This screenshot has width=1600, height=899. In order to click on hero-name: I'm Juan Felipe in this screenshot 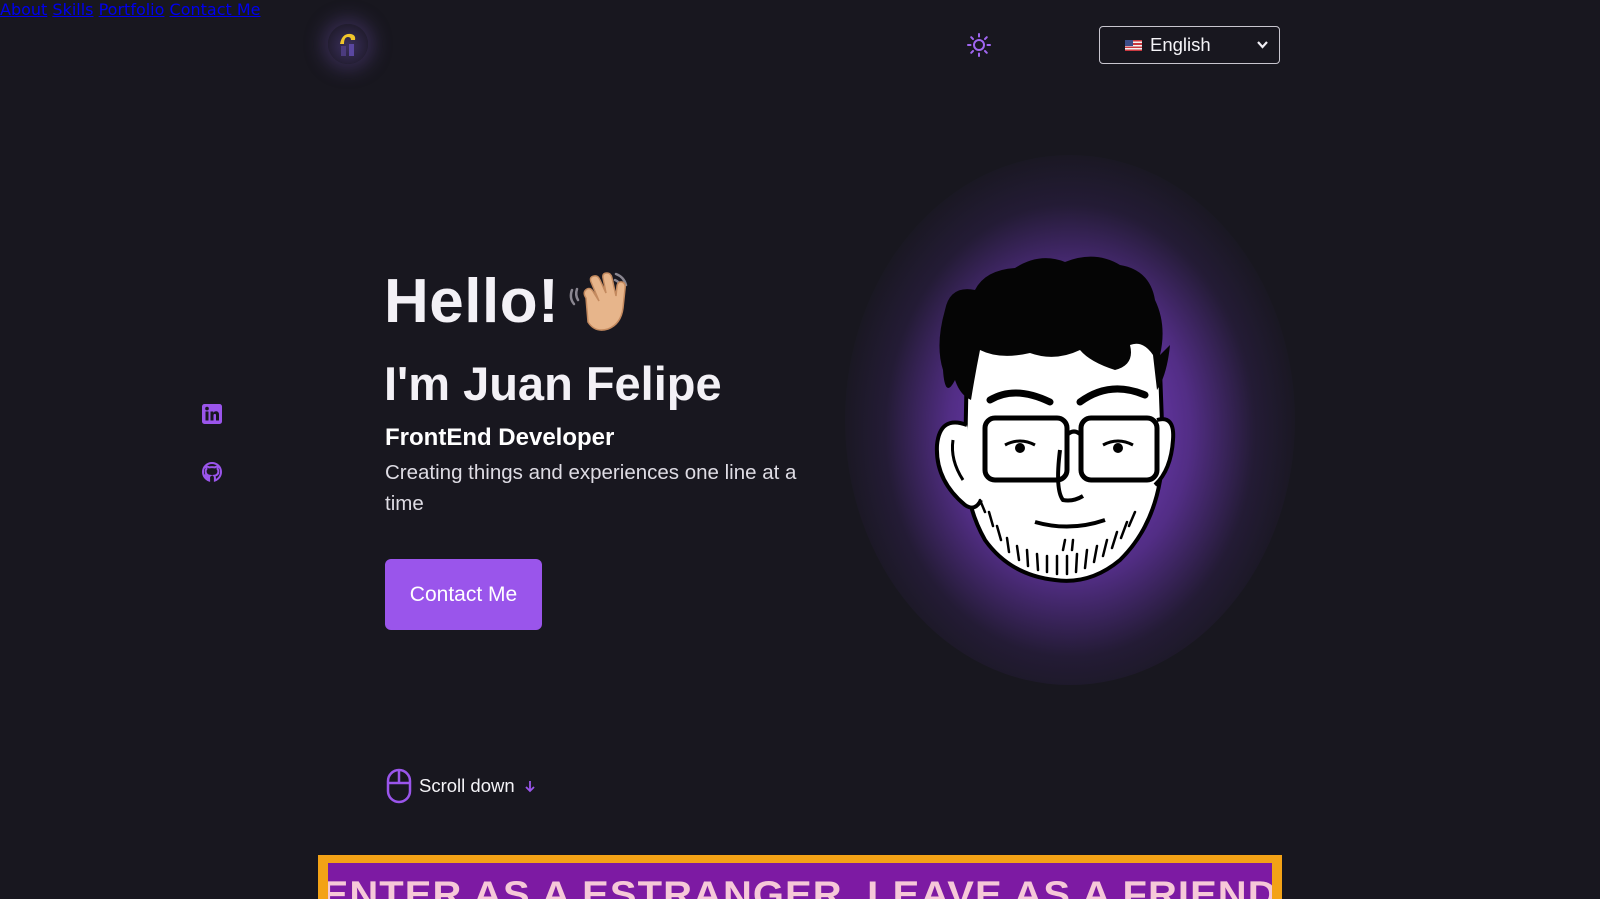, I will do `click(553, 383)`.